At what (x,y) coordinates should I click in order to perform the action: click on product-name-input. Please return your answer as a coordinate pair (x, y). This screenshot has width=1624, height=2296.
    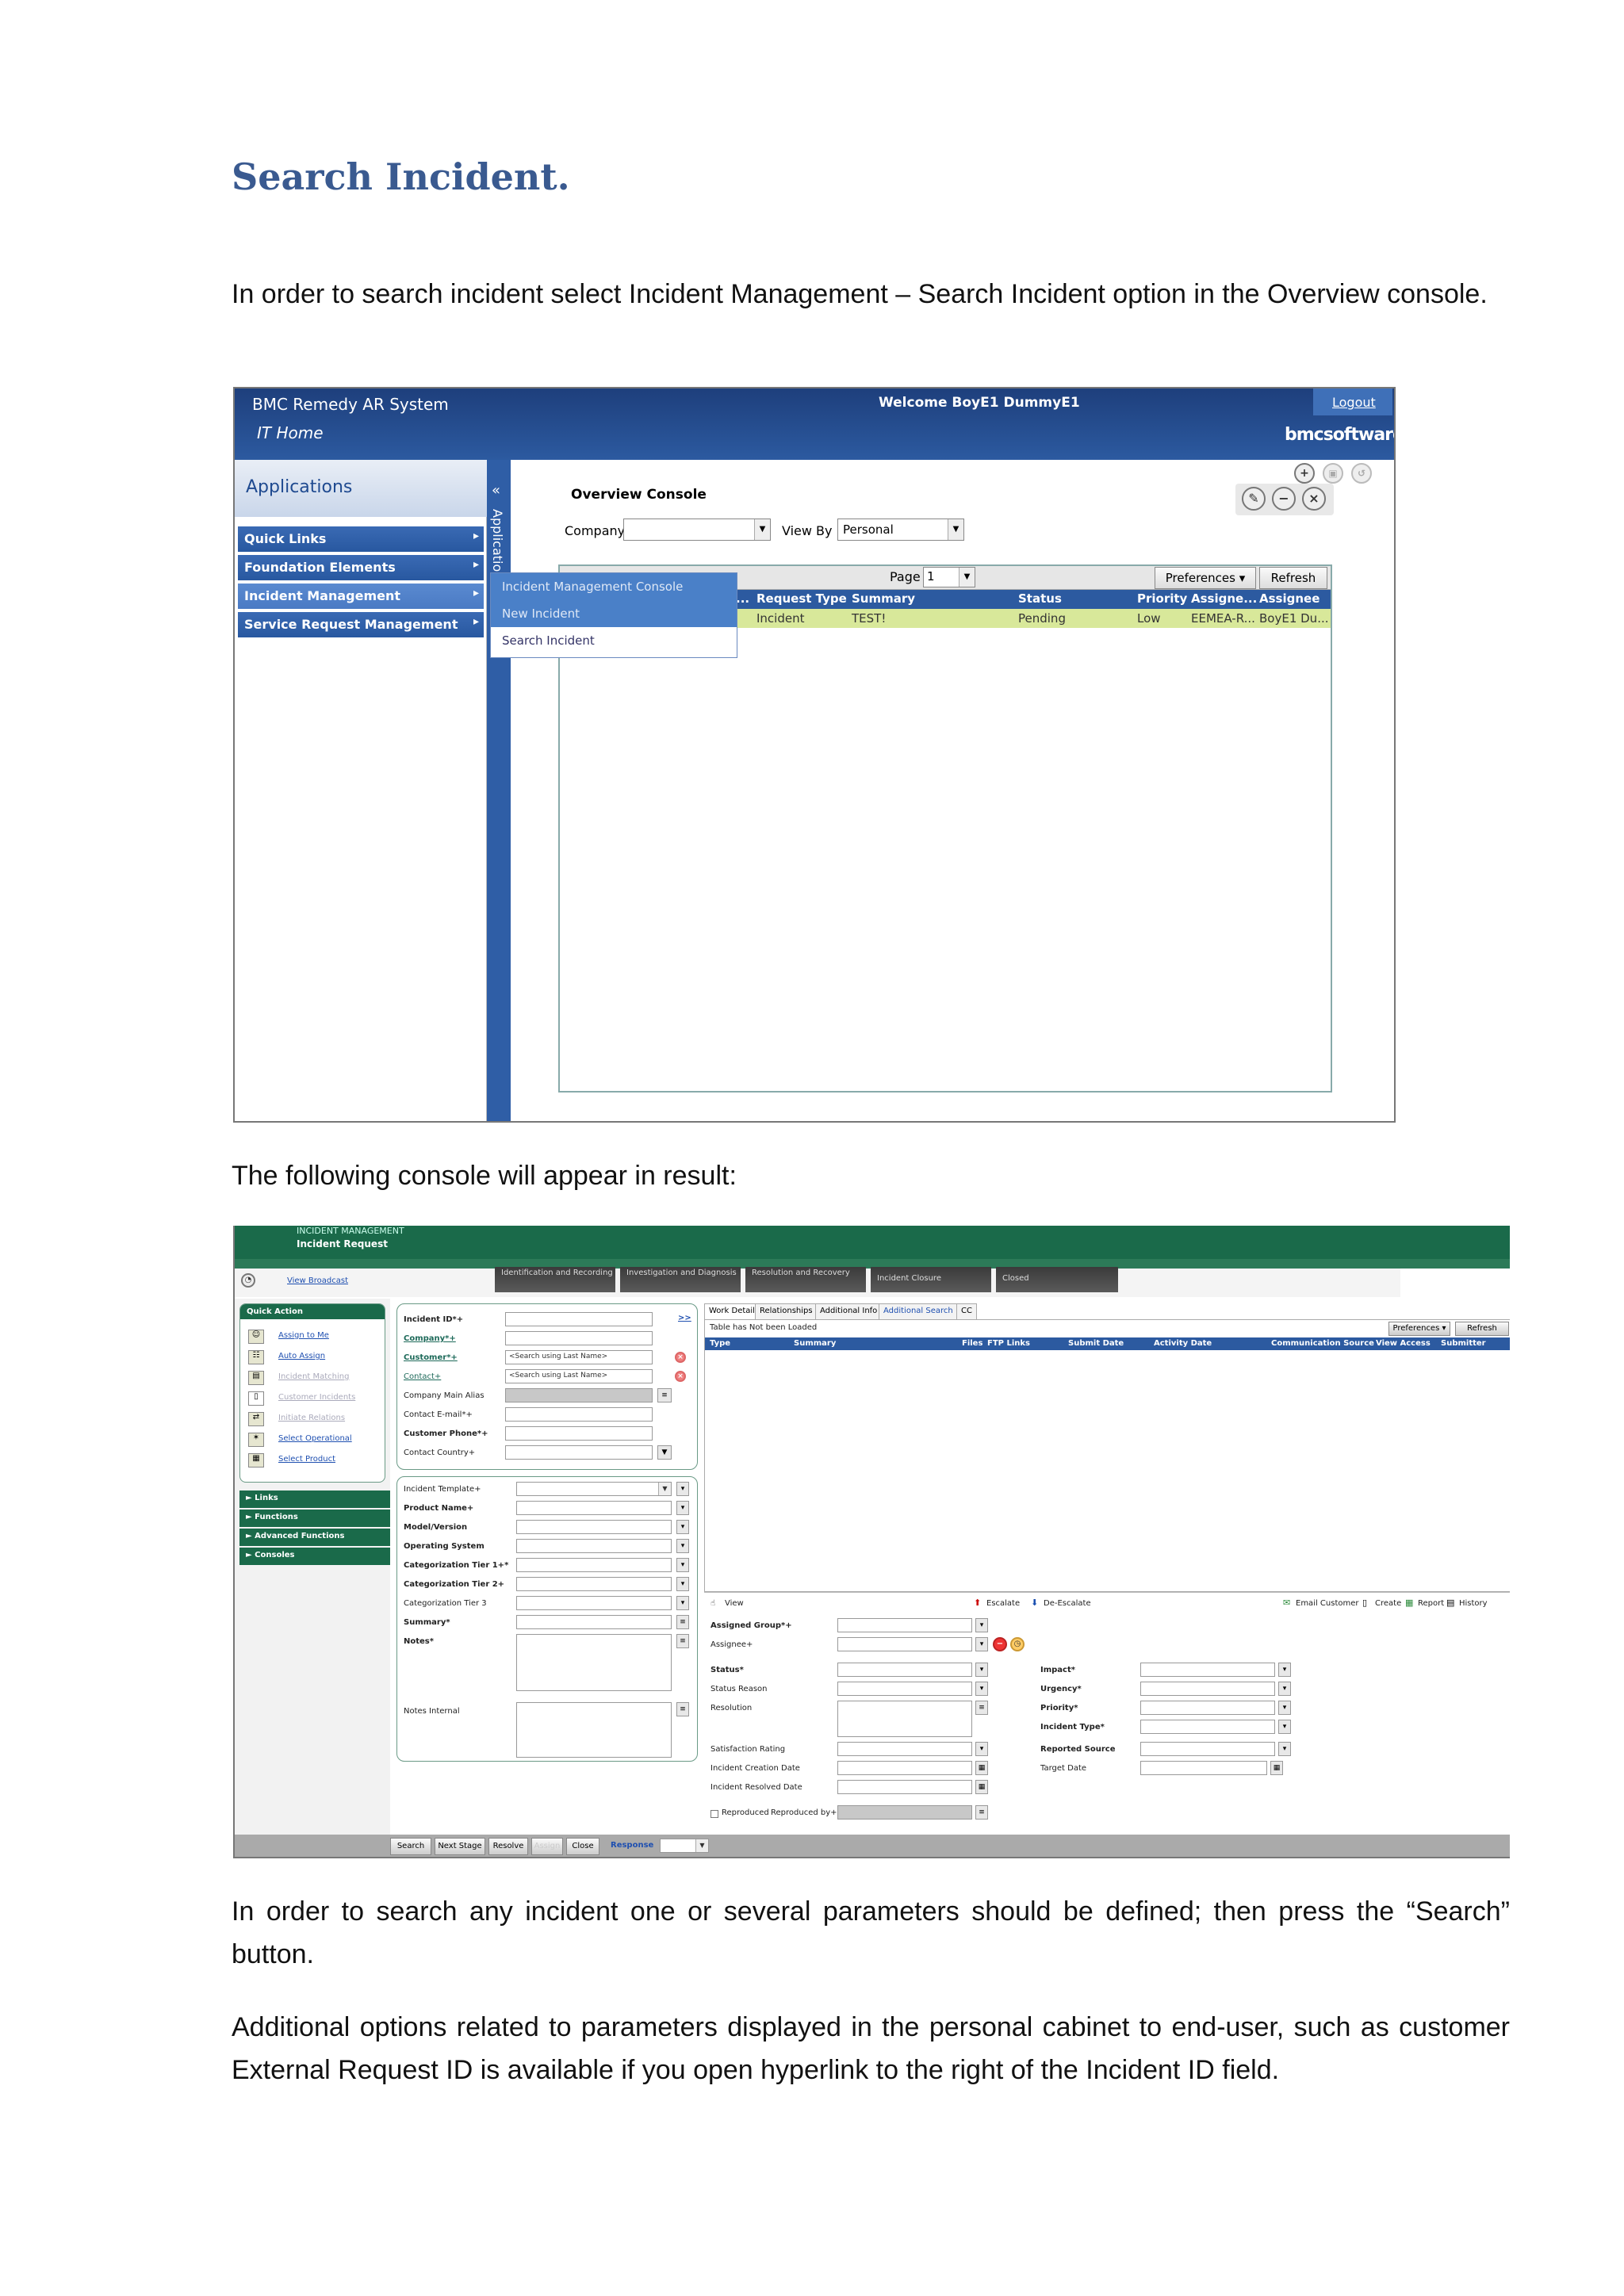
    Looking at the image, I should click on (594, 1508).